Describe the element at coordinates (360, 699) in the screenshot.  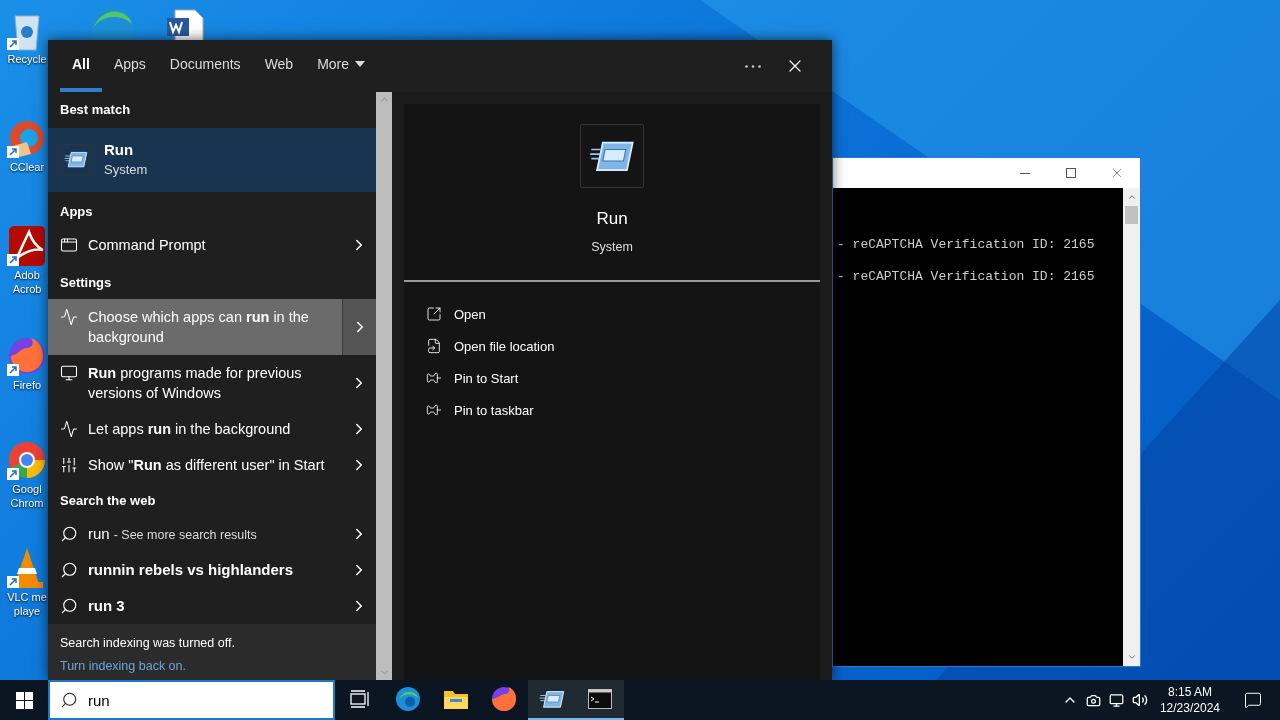
I see `task-view-icon` at that location.